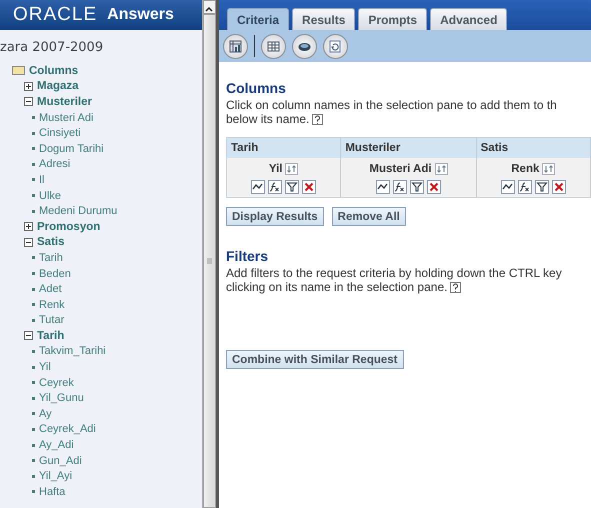 This screenshot has height=508, width=591. What do you see at coordinates (209, 254) in the screenshot?
I see `scrollbar` at bounding box center [209, 254].